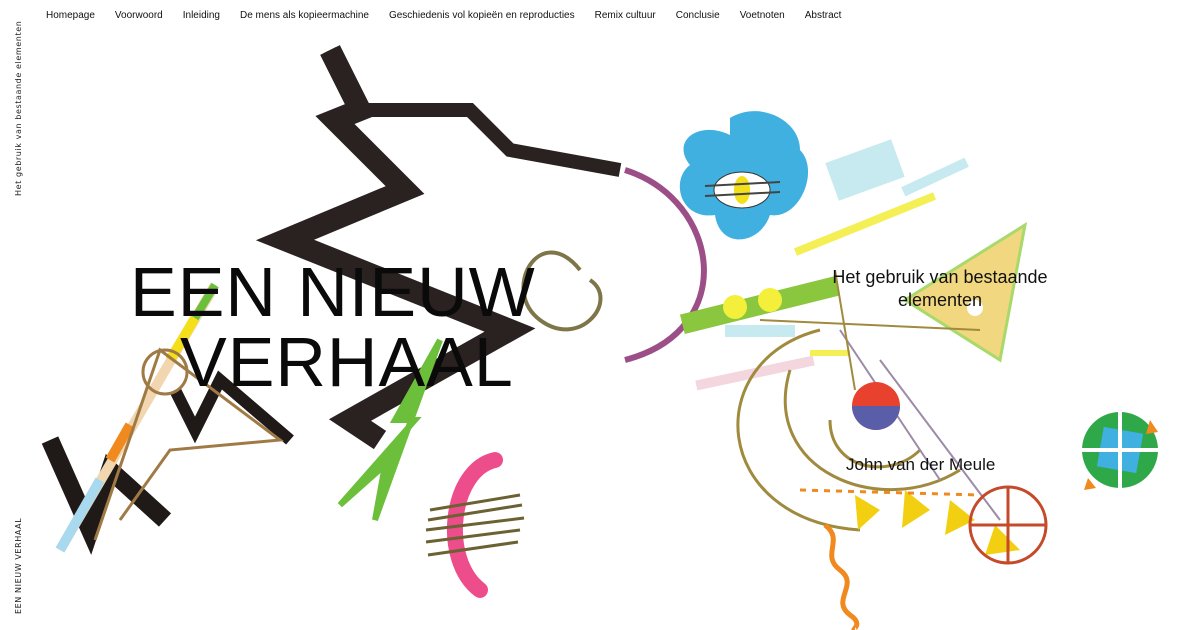 This screenshot has height=630, width=1200. Describe the element at coordinates (1120, 451) in the screenshot. I see `green-blue-badge` at that location.